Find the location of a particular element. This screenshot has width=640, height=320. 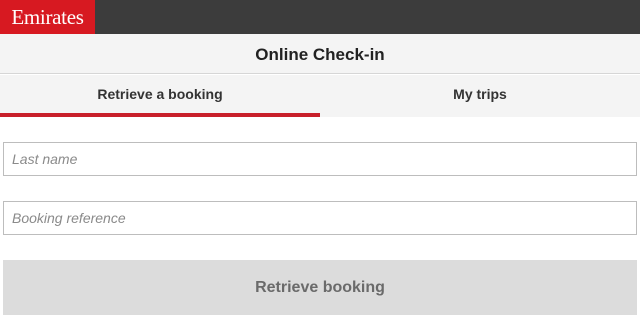

tab-retrieve-booking: Retrieve a booking is located at coordinates (160, 96).